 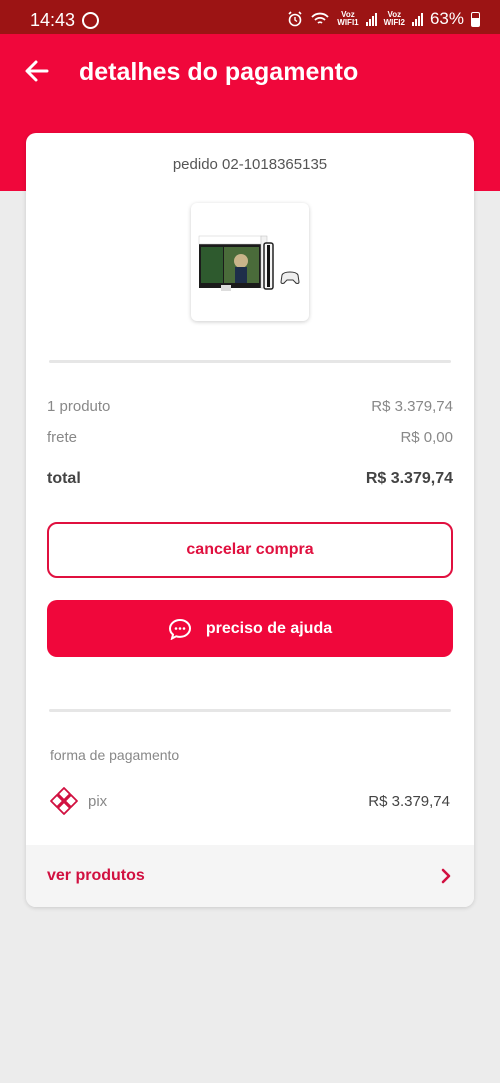 What do you see at coordinates (250, 406) in the screenshot?
I see `products-row: 1 produto R$ 3.379,74` at bounding box center [250, 406].